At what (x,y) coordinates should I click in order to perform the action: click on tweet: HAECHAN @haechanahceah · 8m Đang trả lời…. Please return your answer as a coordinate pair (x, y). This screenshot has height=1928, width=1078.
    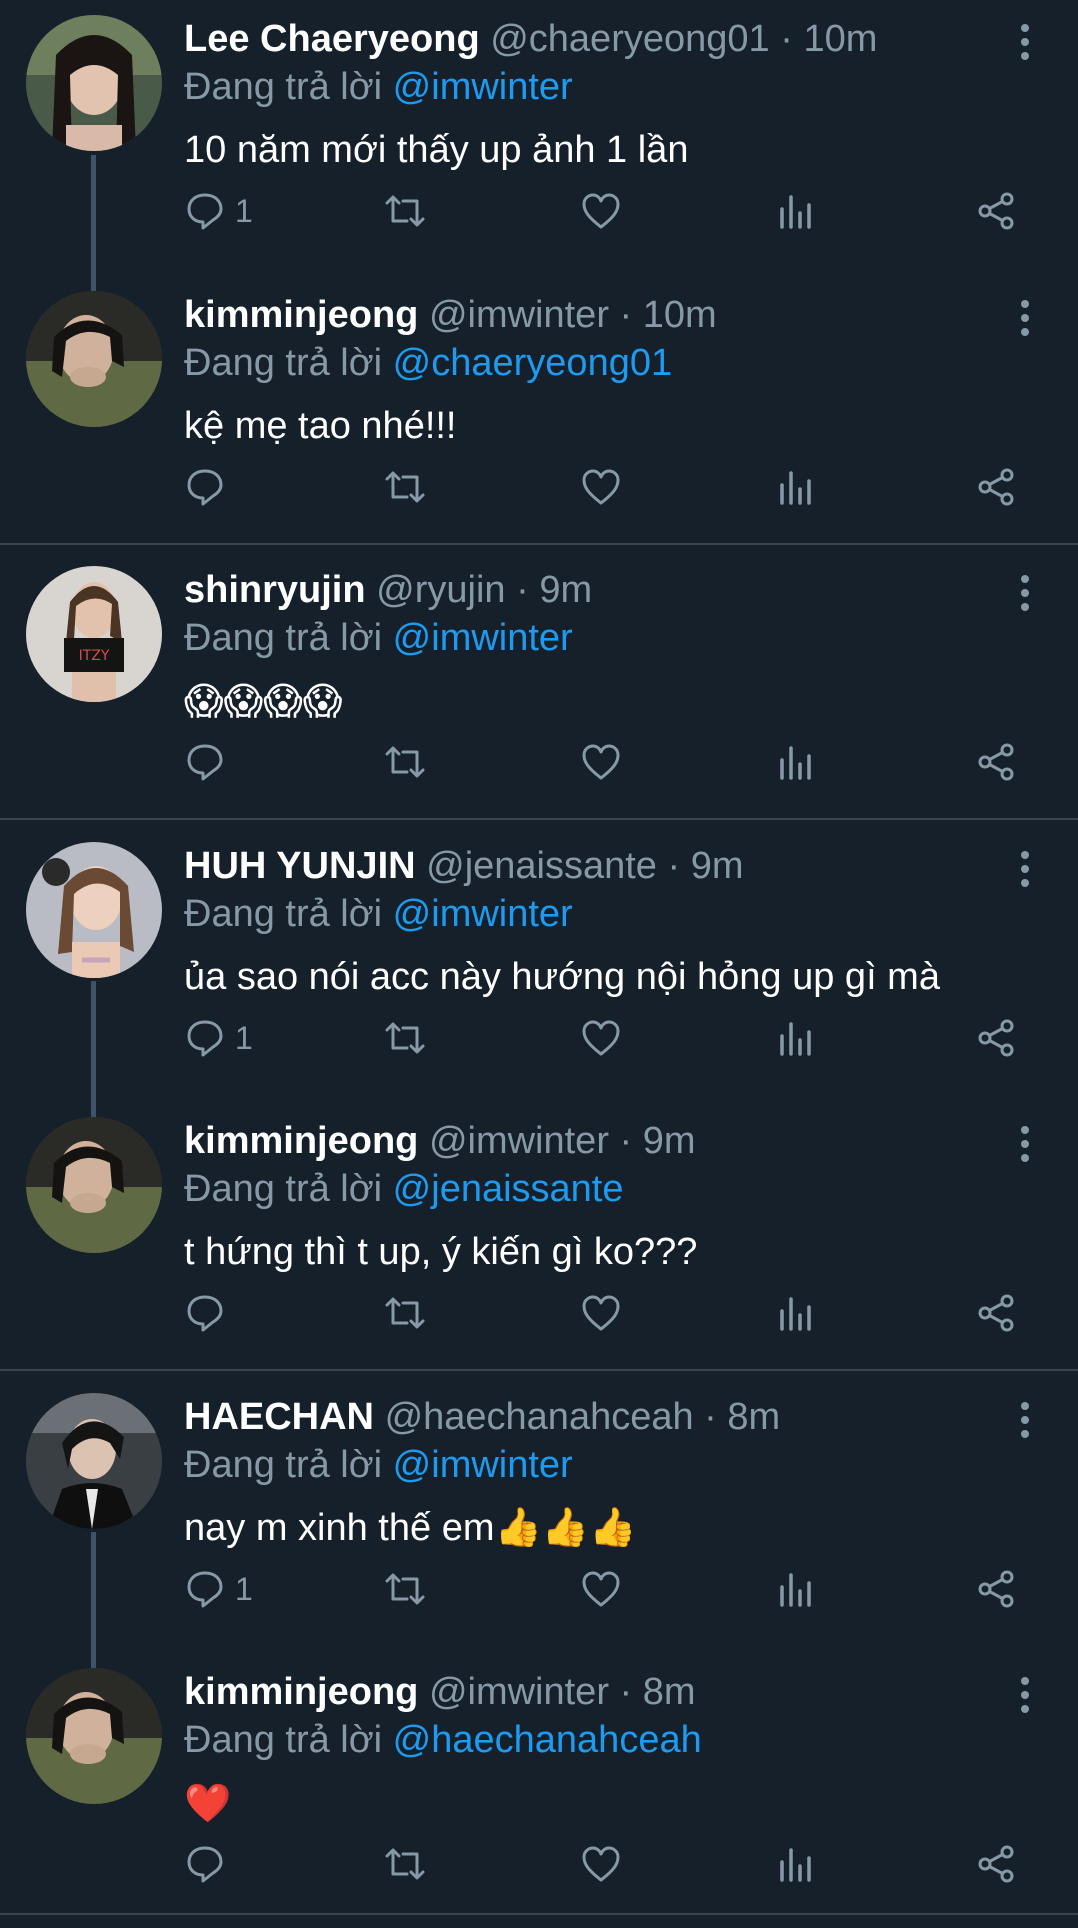
    Looking at the image, I should click on (539, 1515).